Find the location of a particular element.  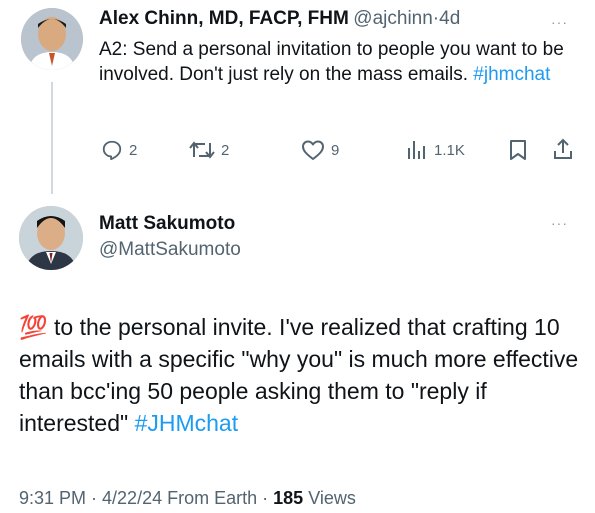

repost-icon is located at coordinates (202, 150).